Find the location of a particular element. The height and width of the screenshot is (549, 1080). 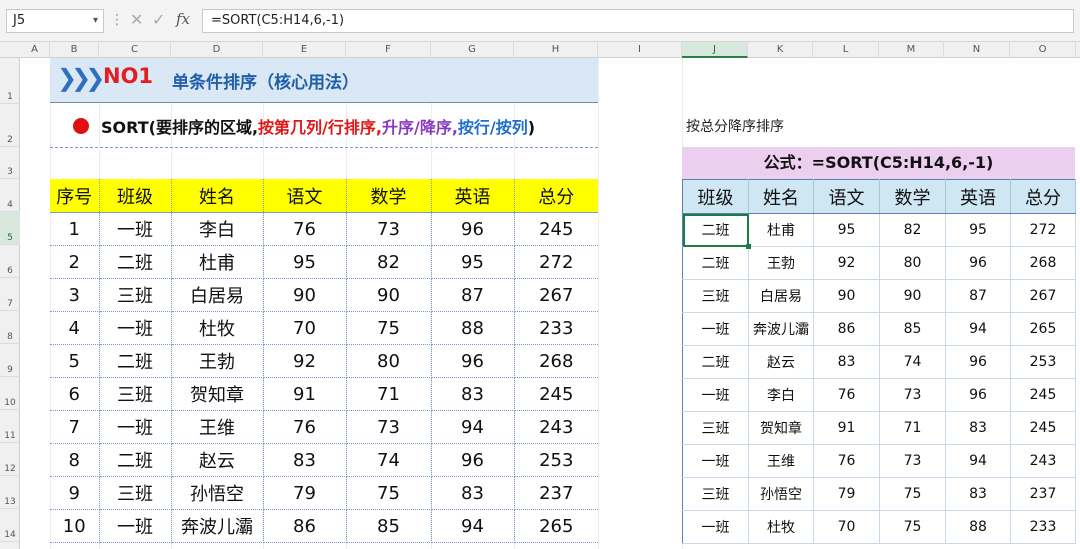

result-cell: 赵云 is located at coordinates (781, 362).